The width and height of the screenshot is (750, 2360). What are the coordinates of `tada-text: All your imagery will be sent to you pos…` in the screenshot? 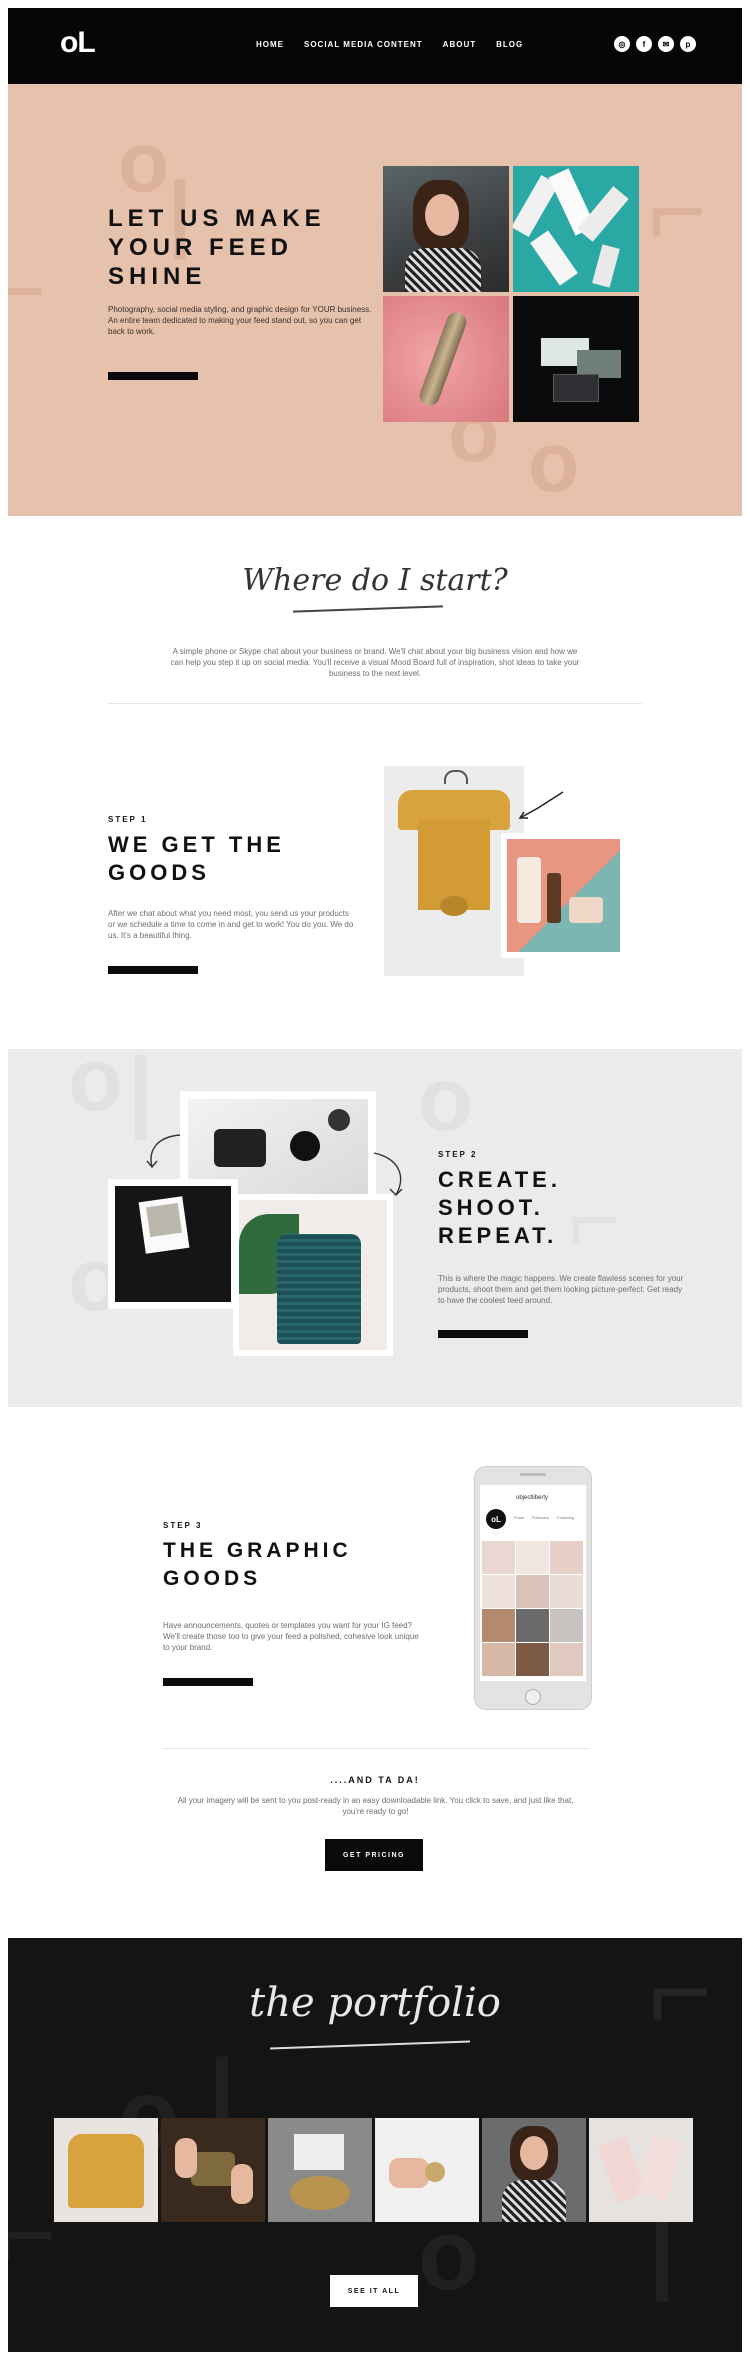 It's located at (375, 1806).